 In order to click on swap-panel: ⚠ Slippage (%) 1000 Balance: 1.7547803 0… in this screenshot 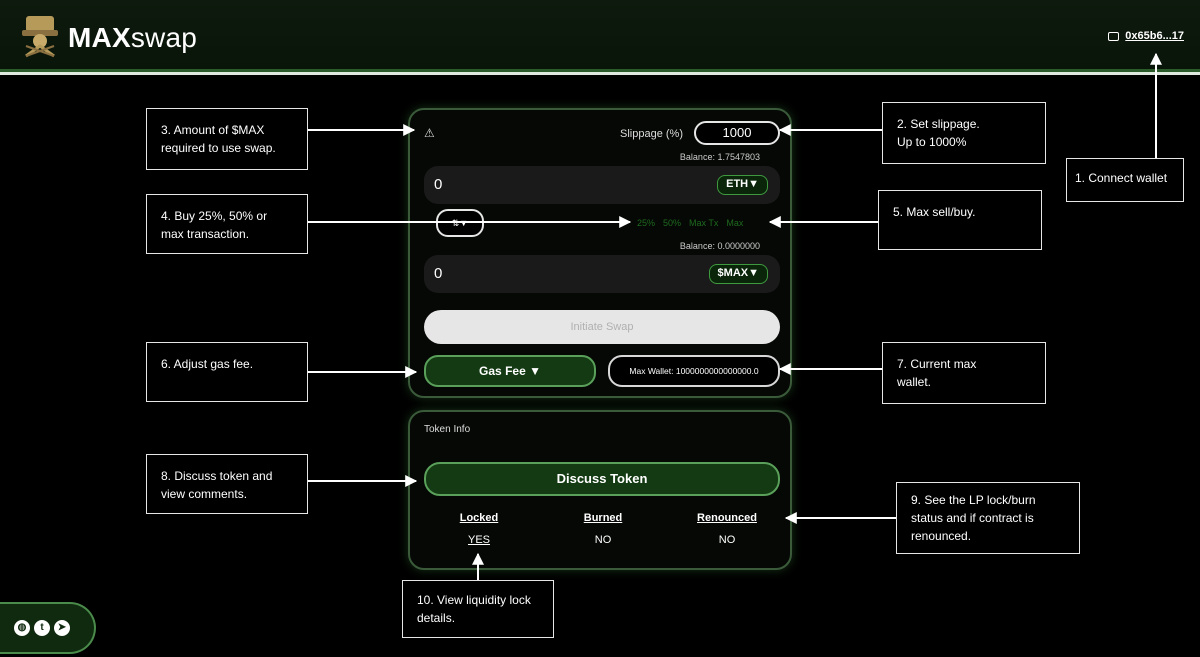, I will do `click(600, 253)`.